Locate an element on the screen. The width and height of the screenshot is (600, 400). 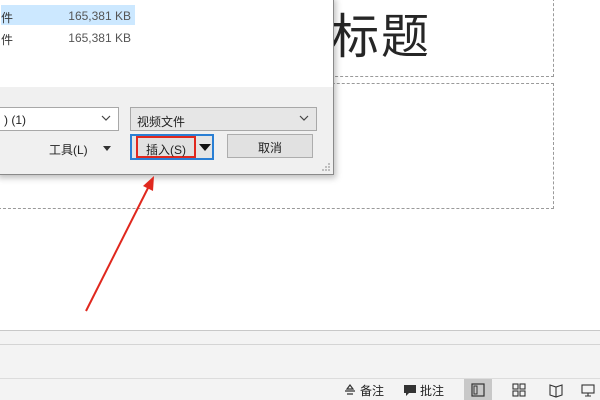
tools-button: 工具(L) is located at coordinates (76, 148).